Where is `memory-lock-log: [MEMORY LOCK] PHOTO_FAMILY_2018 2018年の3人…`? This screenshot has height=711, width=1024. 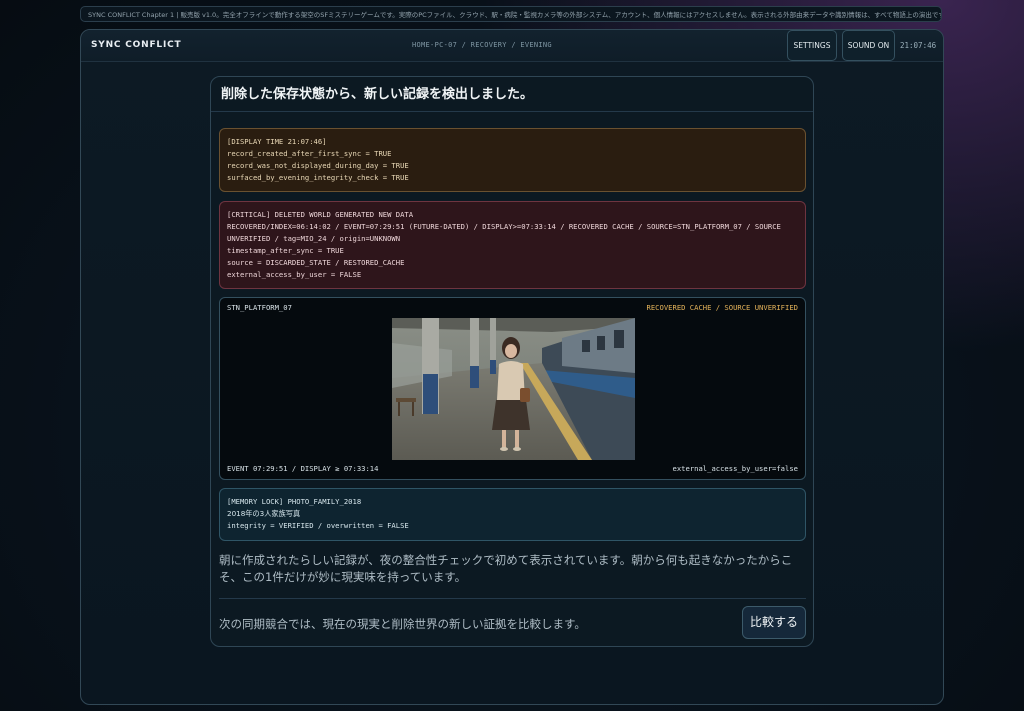 memory-lock-log: [MEMORY LOCK] PHOTO_FAMILY_2018 2018年の3人… is located at coordinates (512, 514).